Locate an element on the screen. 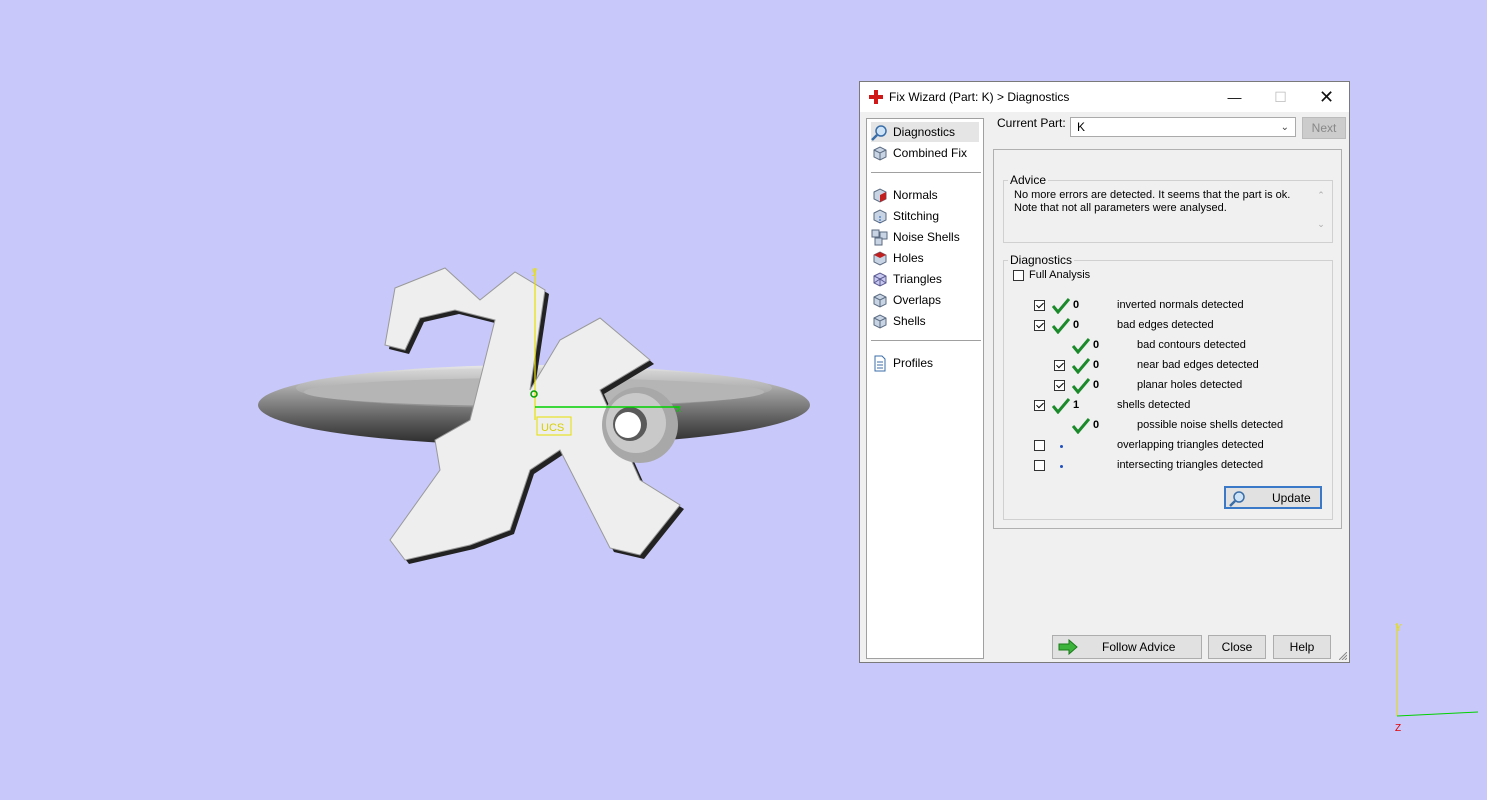 This screenshot has width=1487, height=800. nav-item-combined-fix: Combined Fix is located at coordinates (925, 153).